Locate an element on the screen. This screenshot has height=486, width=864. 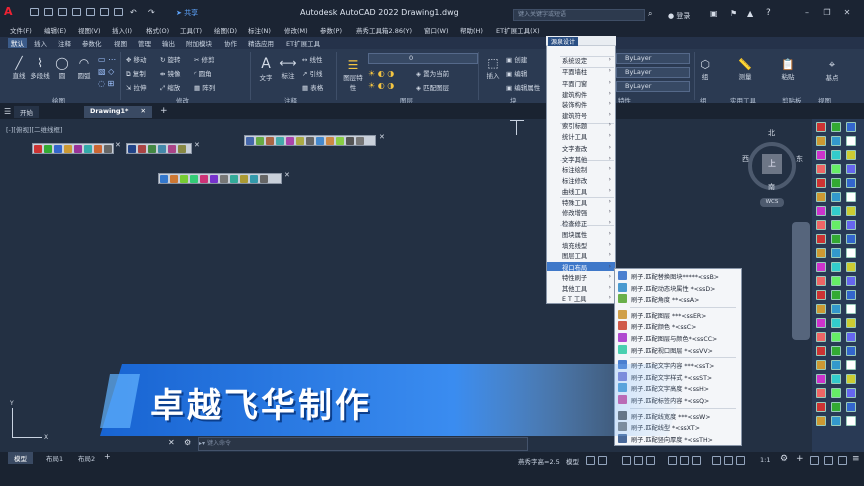
leader-button: ↗ 引线 is located at coordinates (312, 73).